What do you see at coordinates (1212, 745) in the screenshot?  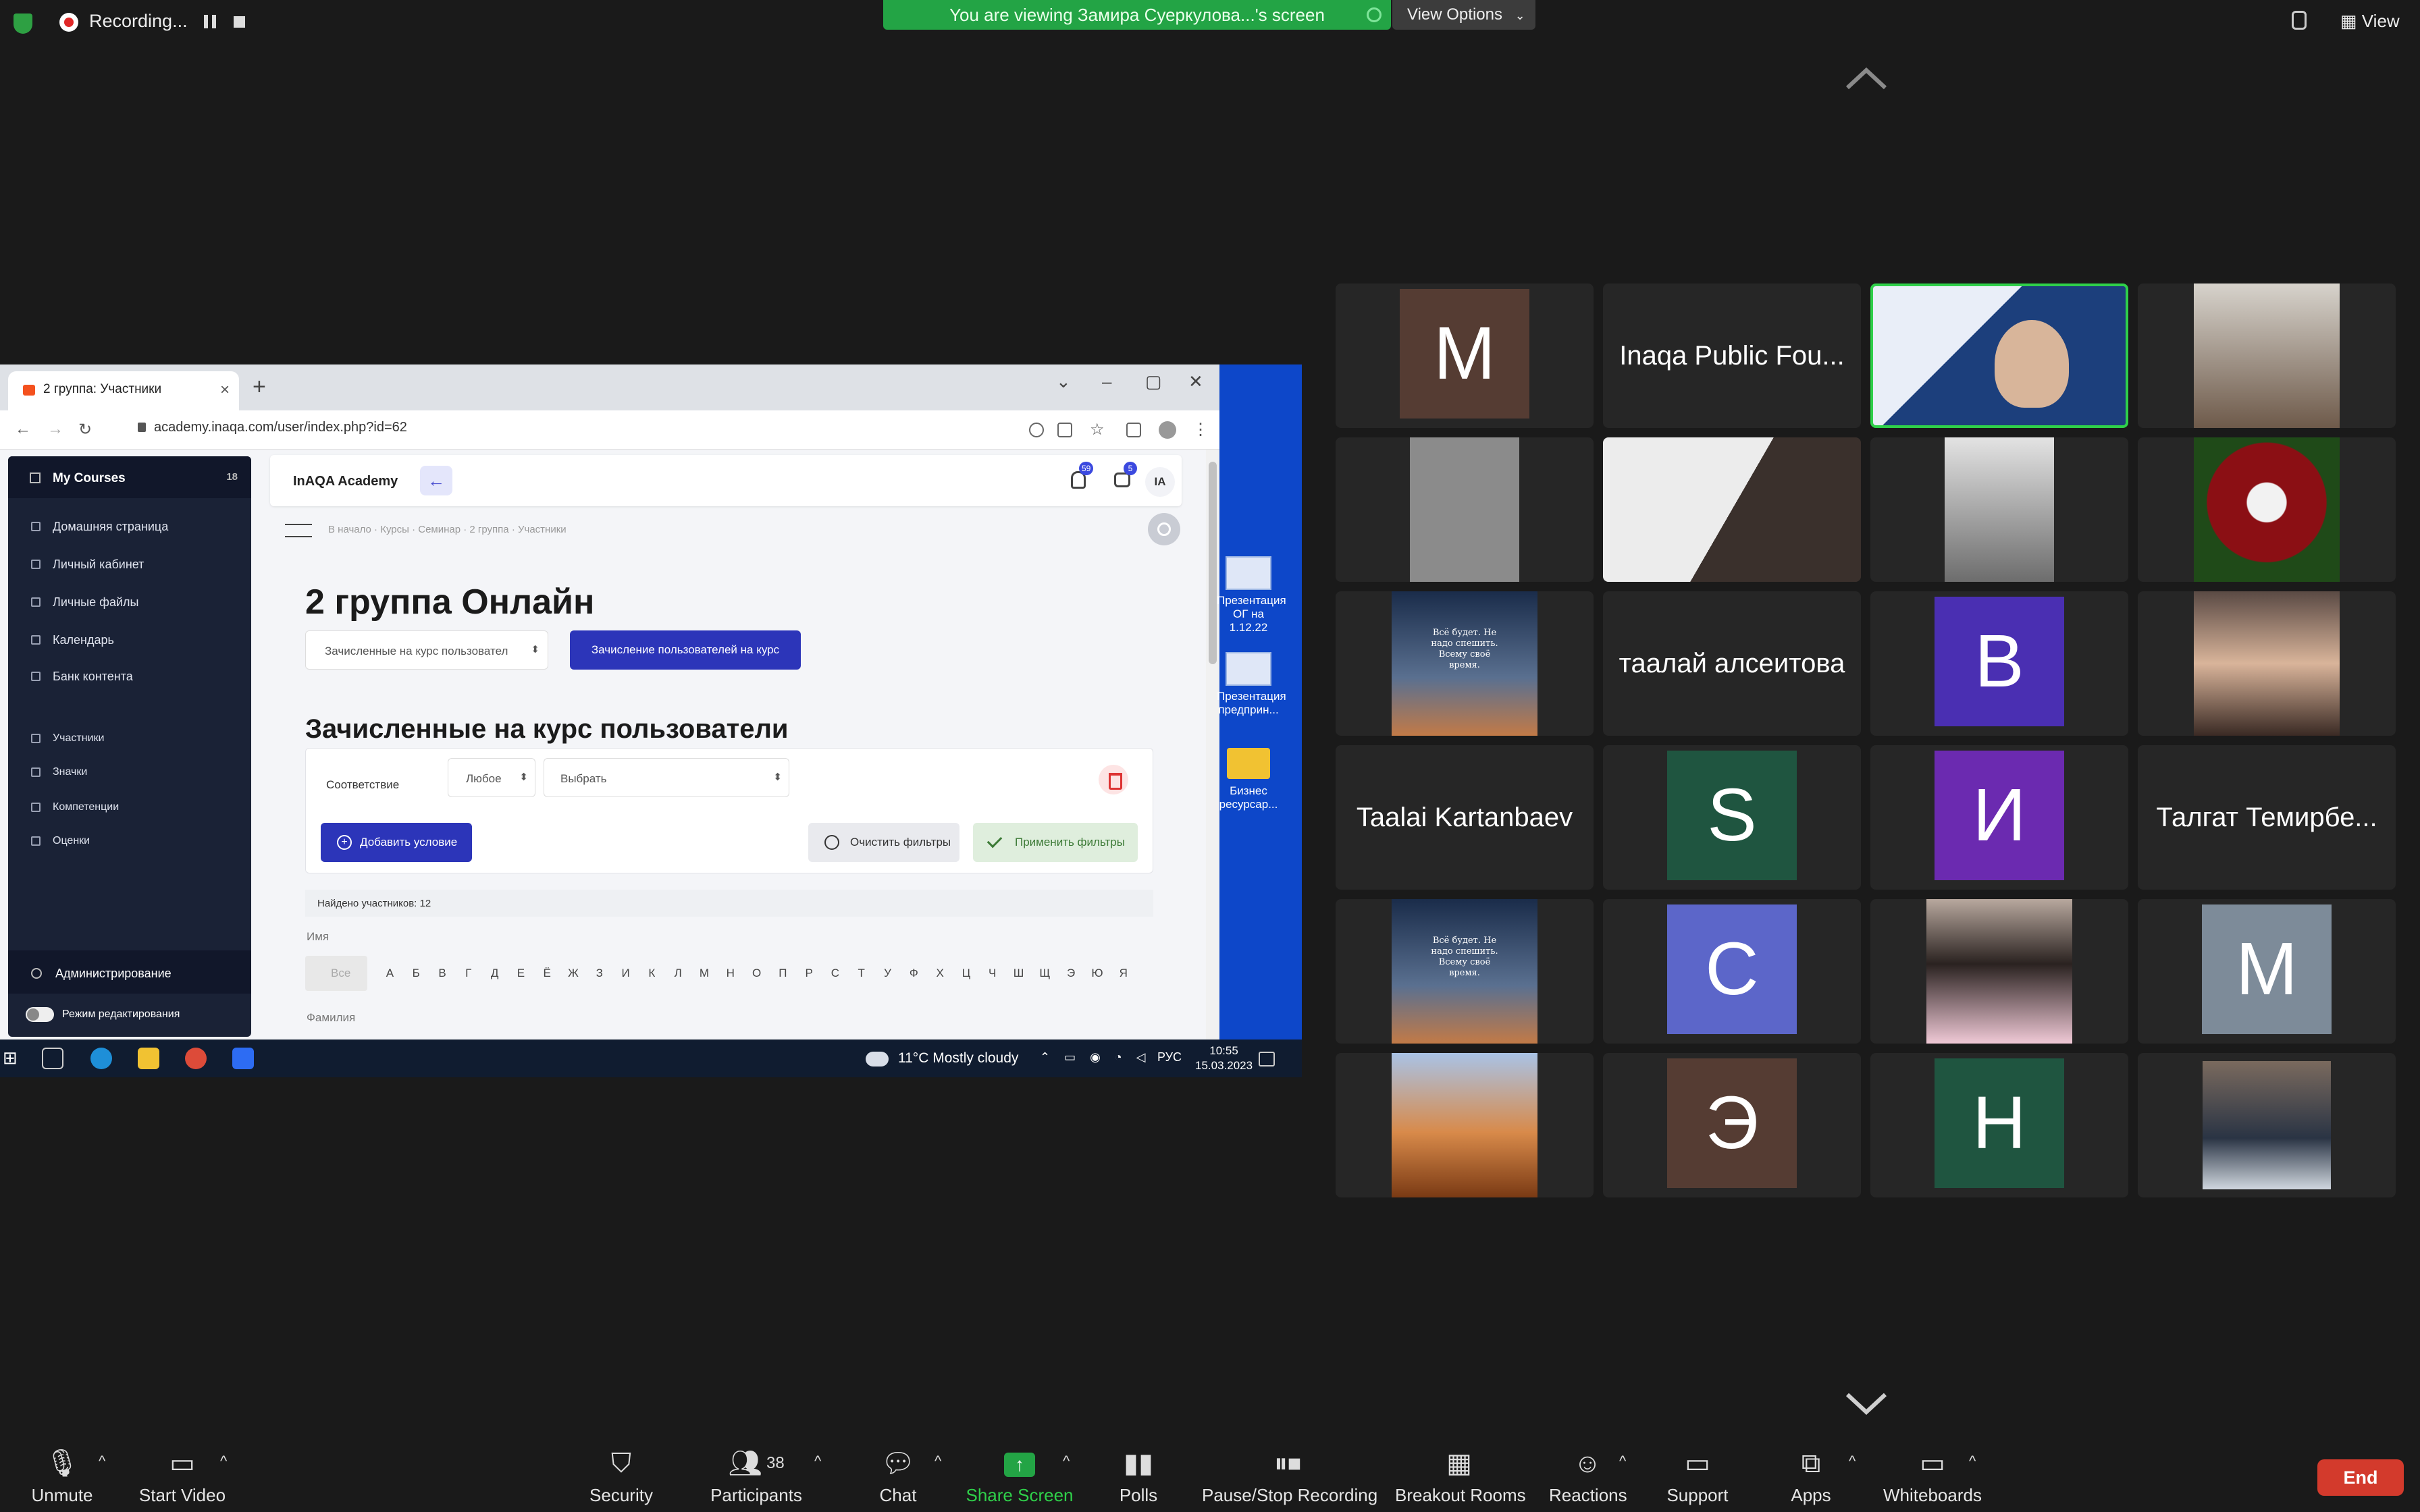 I see `page-scrollbar` at bounding box center [1212, 745].